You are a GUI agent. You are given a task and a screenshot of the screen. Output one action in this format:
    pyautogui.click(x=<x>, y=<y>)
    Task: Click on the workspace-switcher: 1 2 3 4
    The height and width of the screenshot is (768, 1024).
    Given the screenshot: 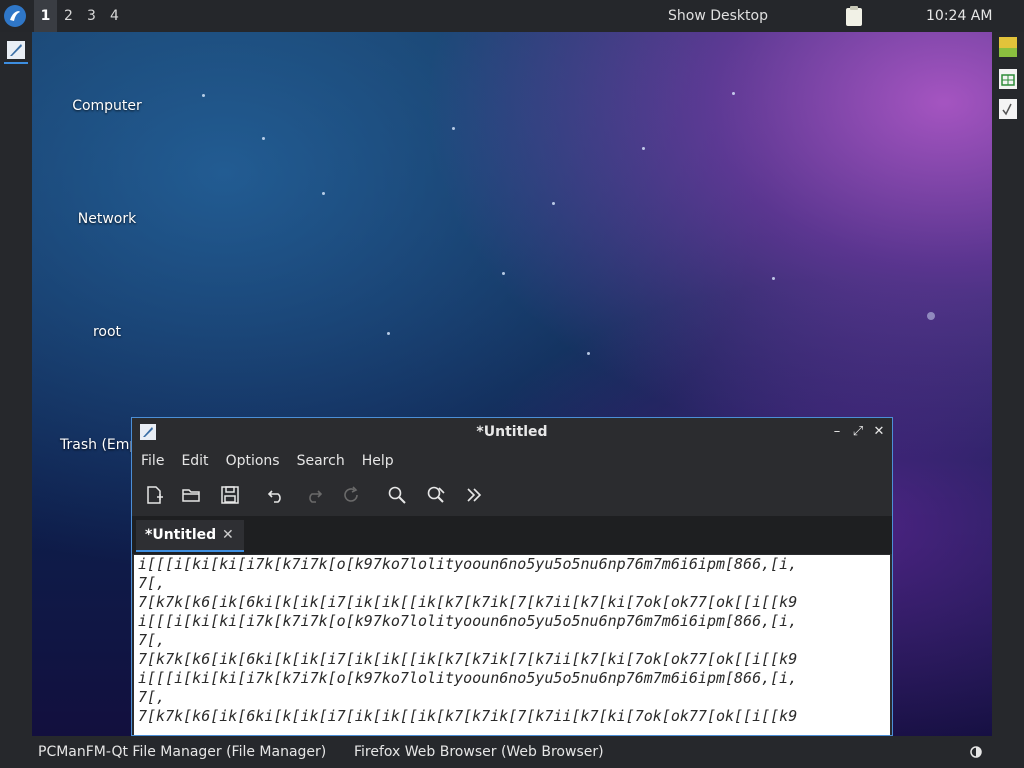 What is the action you would take?
    pyautogui.click(x=80, y=16)
    